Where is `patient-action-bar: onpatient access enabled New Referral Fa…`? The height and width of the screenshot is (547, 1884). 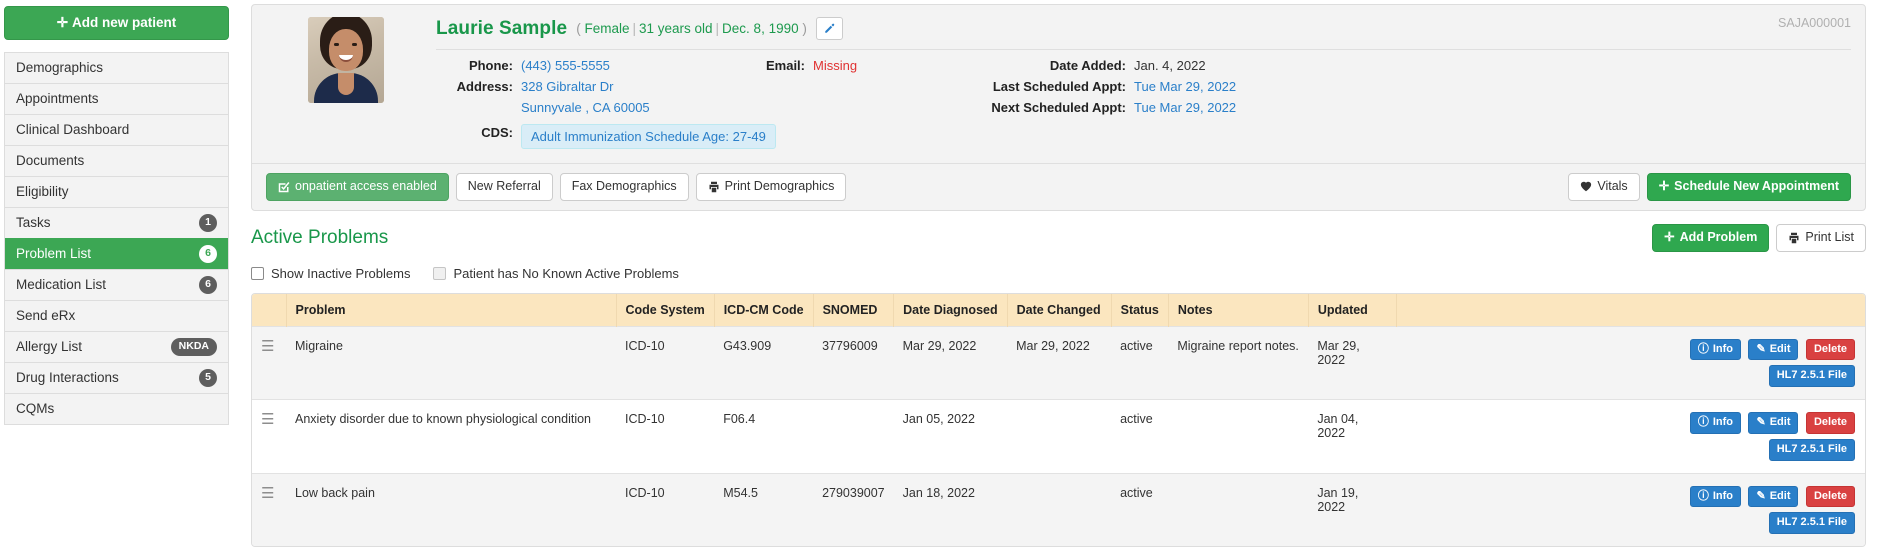 patient-action-bar: onpatient access enabled New Referral Fa… is located at coordinates (1058, 186).